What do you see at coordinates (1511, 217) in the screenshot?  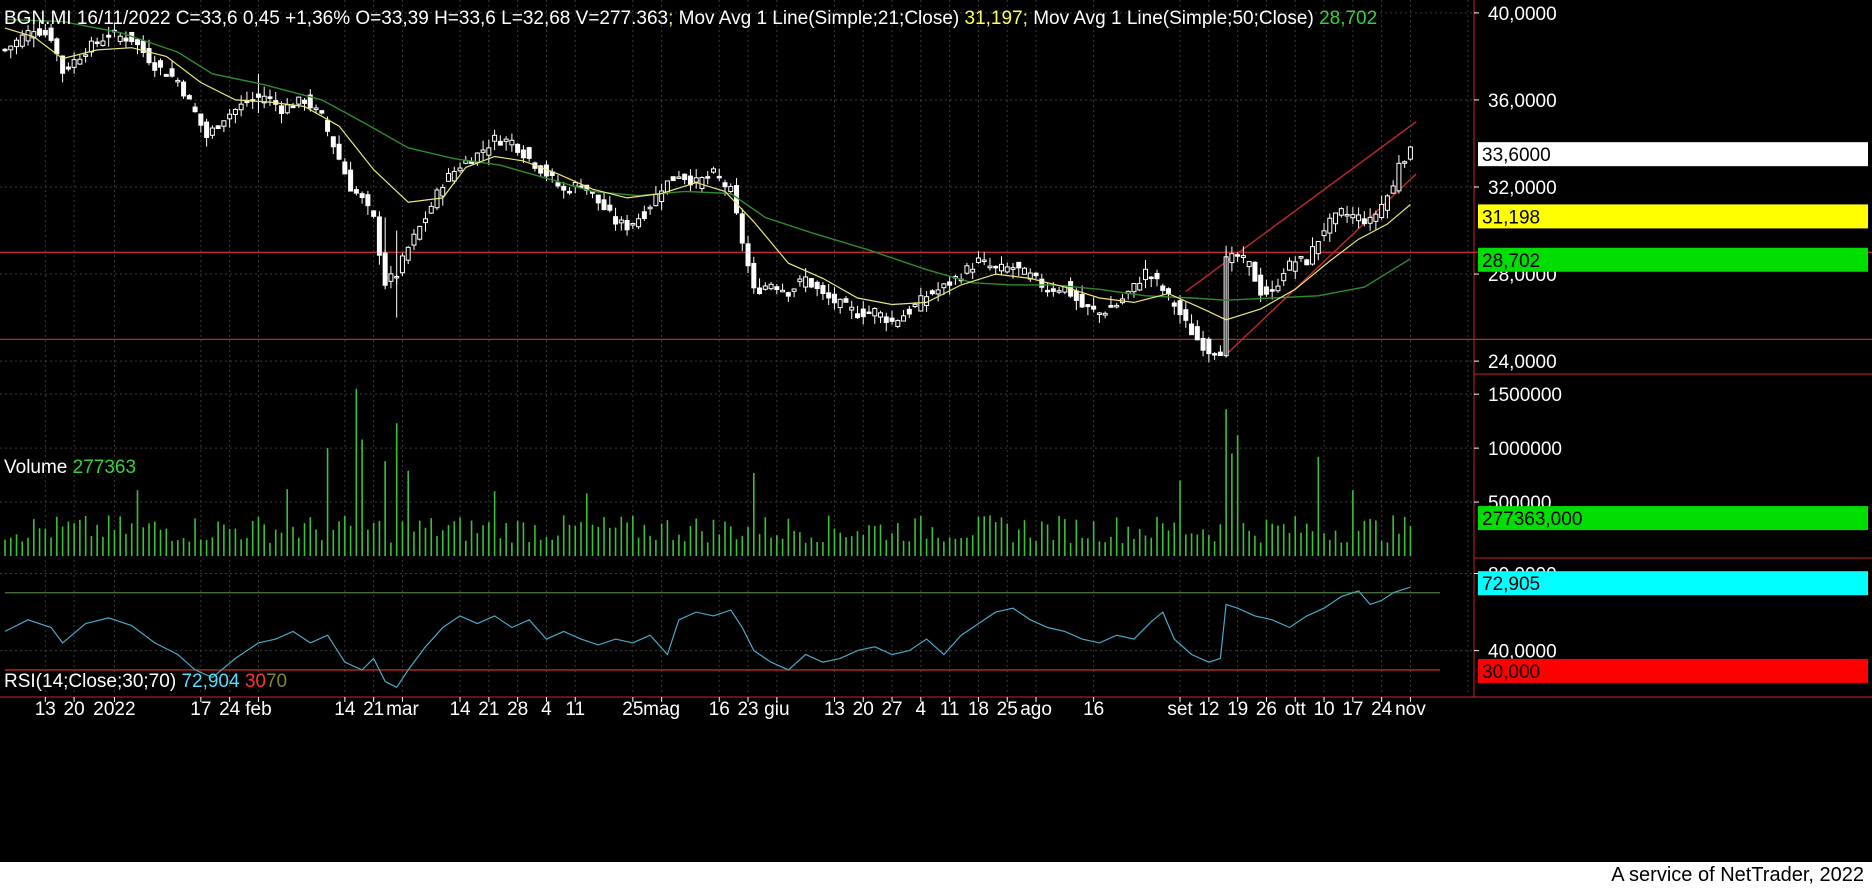 I see `ma21-badge-text: 31,198` at bounding box center [1511, 217].